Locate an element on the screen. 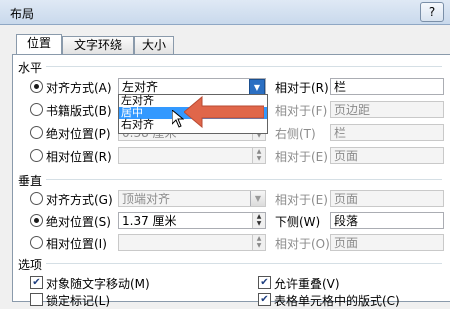  relative-position-h-input: ▲ ▼ is located at coordinates (192, 155).